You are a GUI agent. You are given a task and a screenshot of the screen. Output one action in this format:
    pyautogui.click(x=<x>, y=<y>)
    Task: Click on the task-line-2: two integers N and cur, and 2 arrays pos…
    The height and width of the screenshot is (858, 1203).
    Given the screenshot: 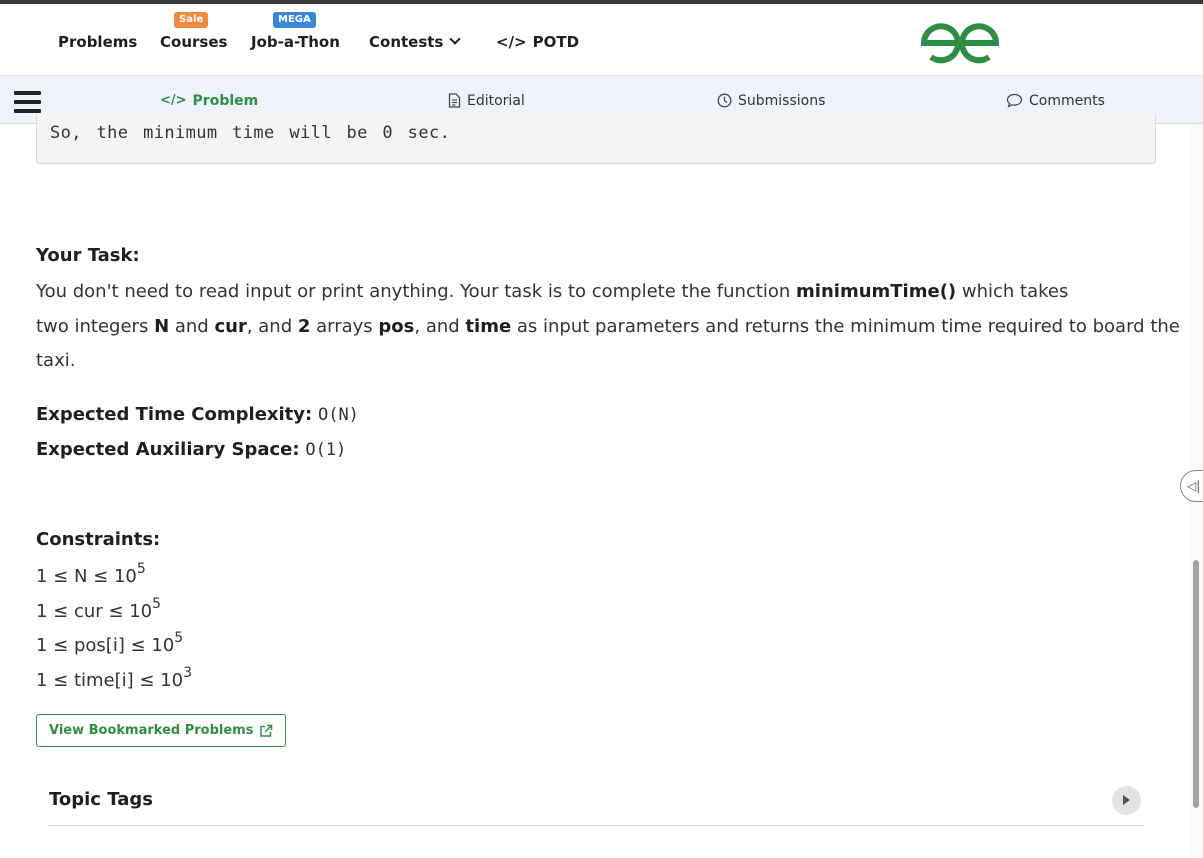 What is the action you would take?
    pyautogui.click(x=608, y=327)
    